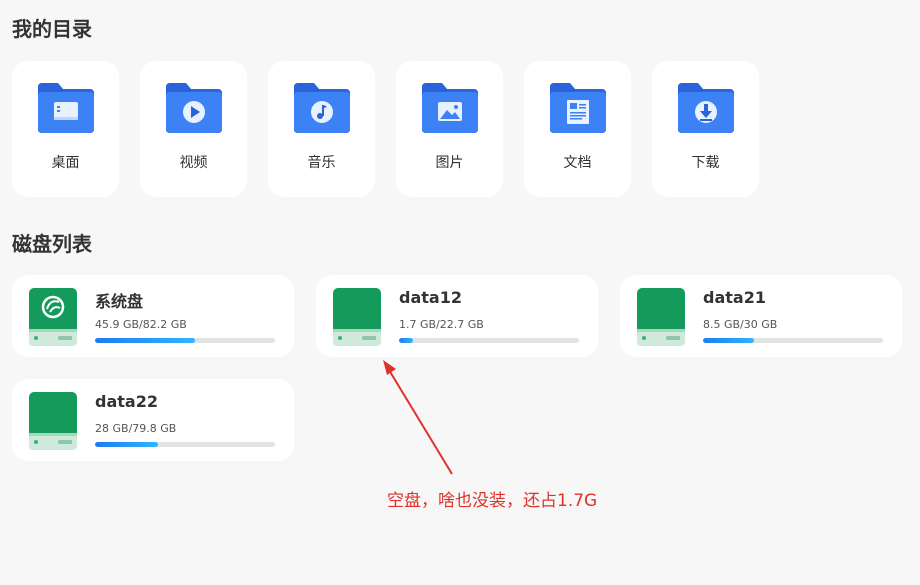 The height and width of the screenshot is (585, 920). I want to click on dir-label: 图片, so click(449, 163).